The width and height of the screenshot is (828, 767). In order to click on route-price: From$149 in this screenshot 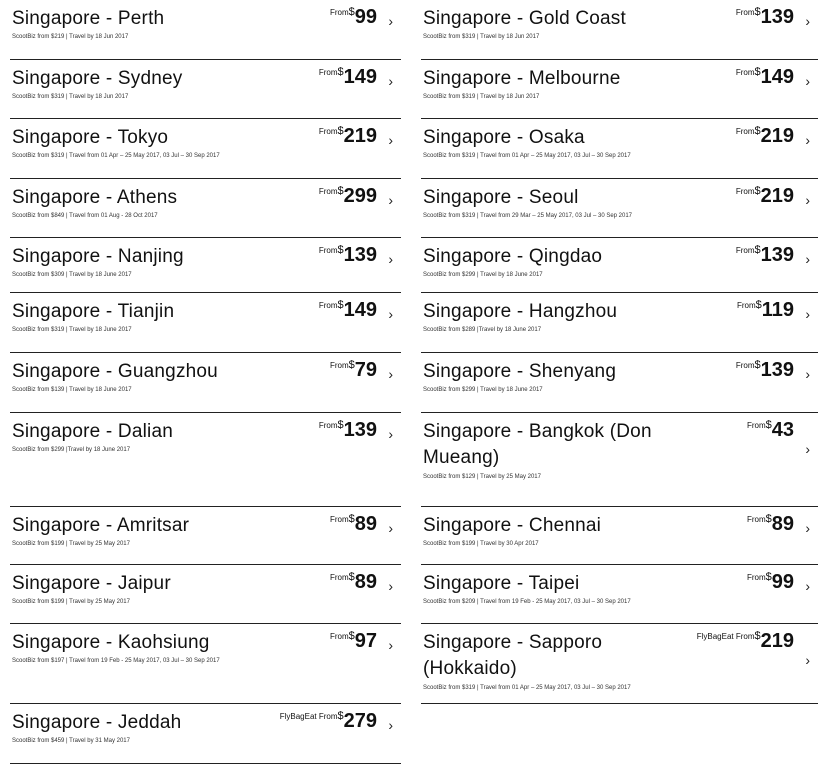, I will do `click(348, 310)`.